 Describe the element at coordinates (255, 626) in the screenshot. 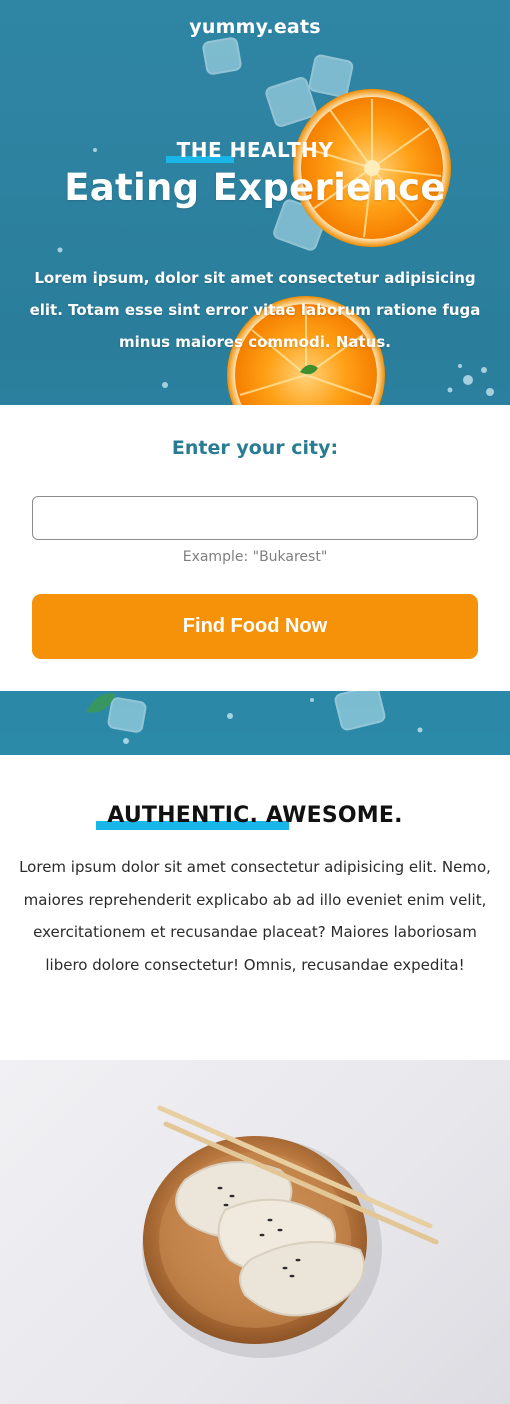

I see `find-food-button: Find Food Now` at that location.